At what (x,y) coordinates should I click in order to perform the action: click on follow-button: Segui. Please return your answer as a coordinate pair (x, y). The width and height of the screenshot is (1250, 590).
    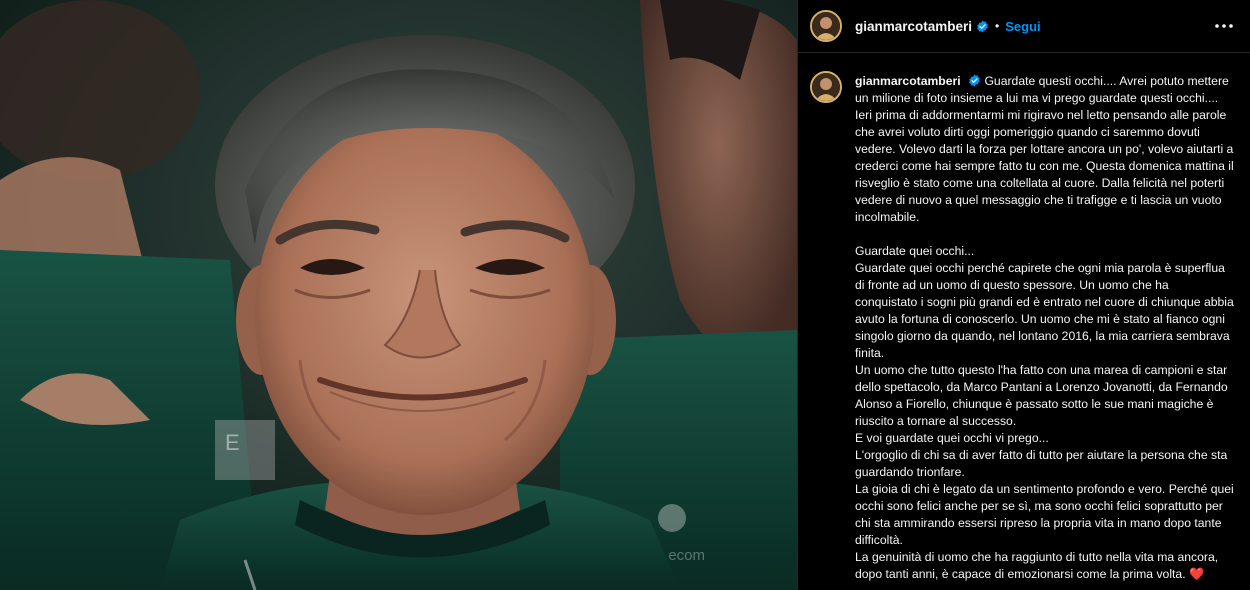
    Looking at the image, I should click on (1022, 26).